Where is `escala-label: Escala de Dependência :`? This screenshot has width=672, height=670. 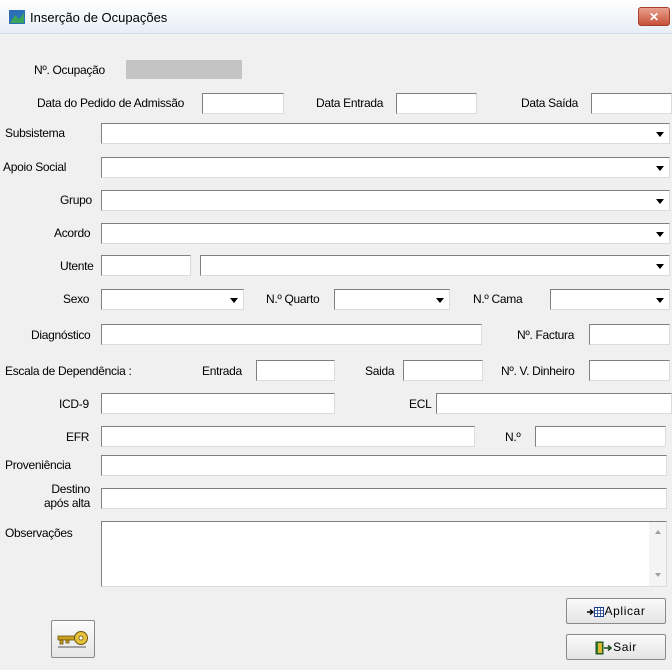 escala-label: Escala de Dependência : is located at coordinates (68, 371).